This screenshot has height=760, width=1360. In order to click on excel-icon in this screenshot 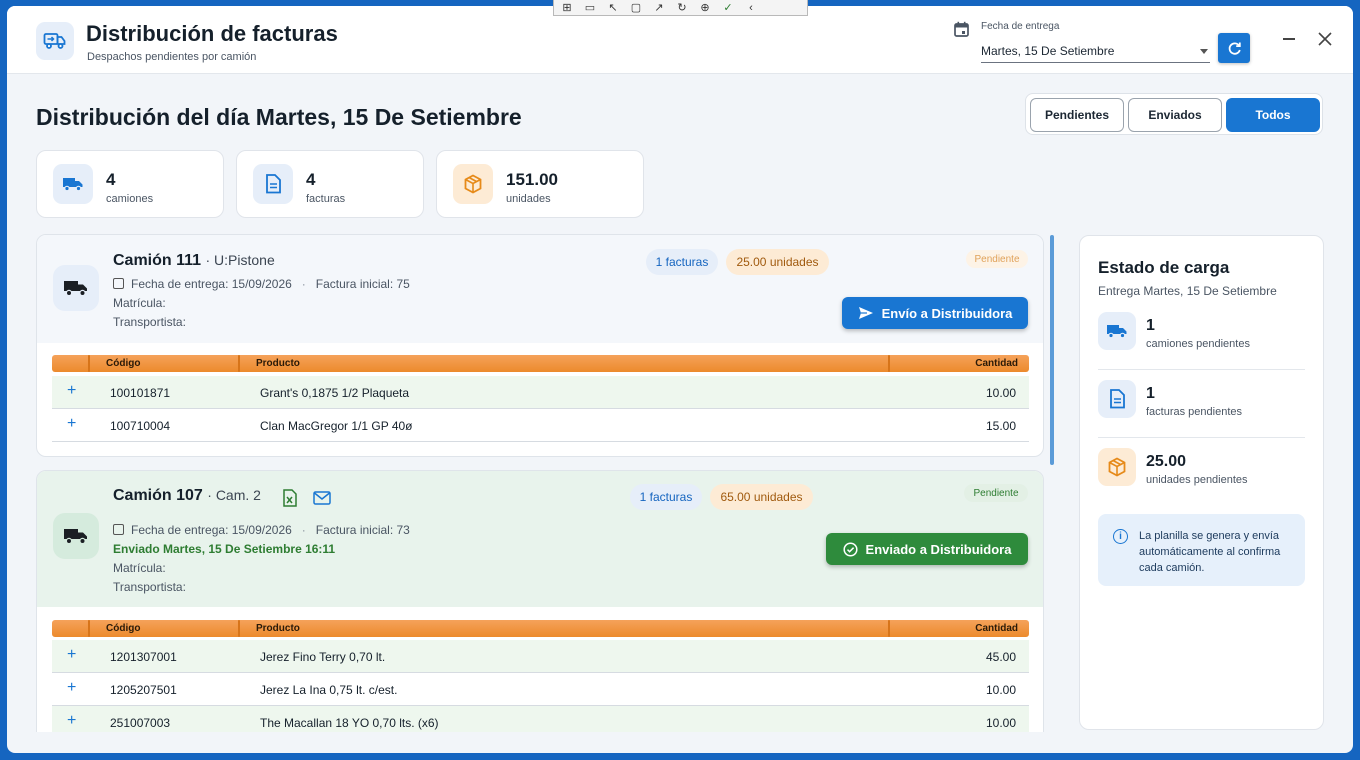, I will do `click(290, 500)`.